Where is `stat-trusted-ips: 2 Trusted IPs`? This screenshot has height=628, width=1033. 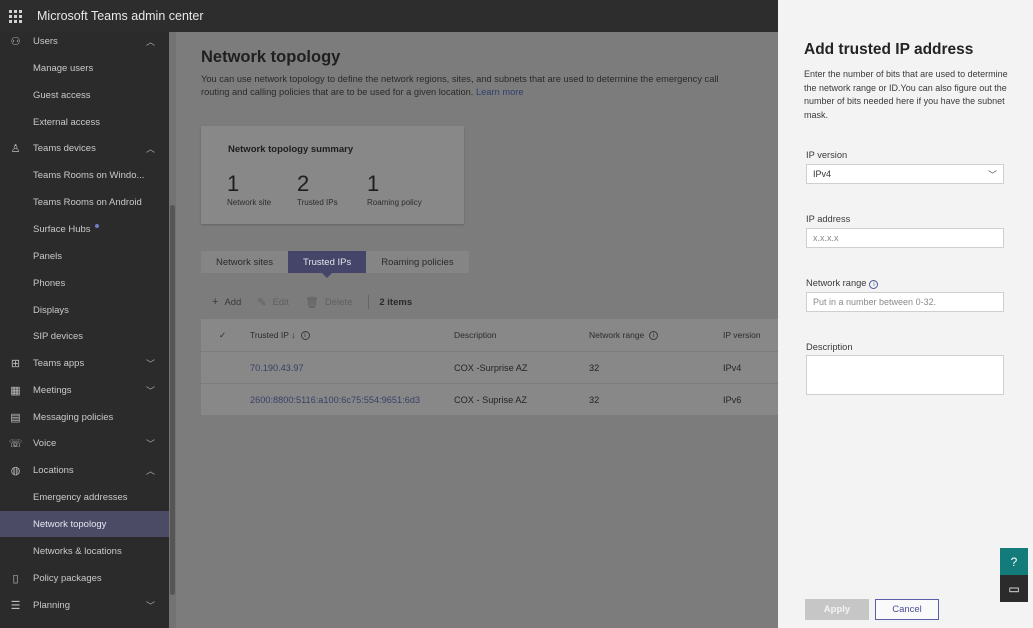
stat-trusted-ips: 2 Trusted IPs is located at coordinates (317, 189).